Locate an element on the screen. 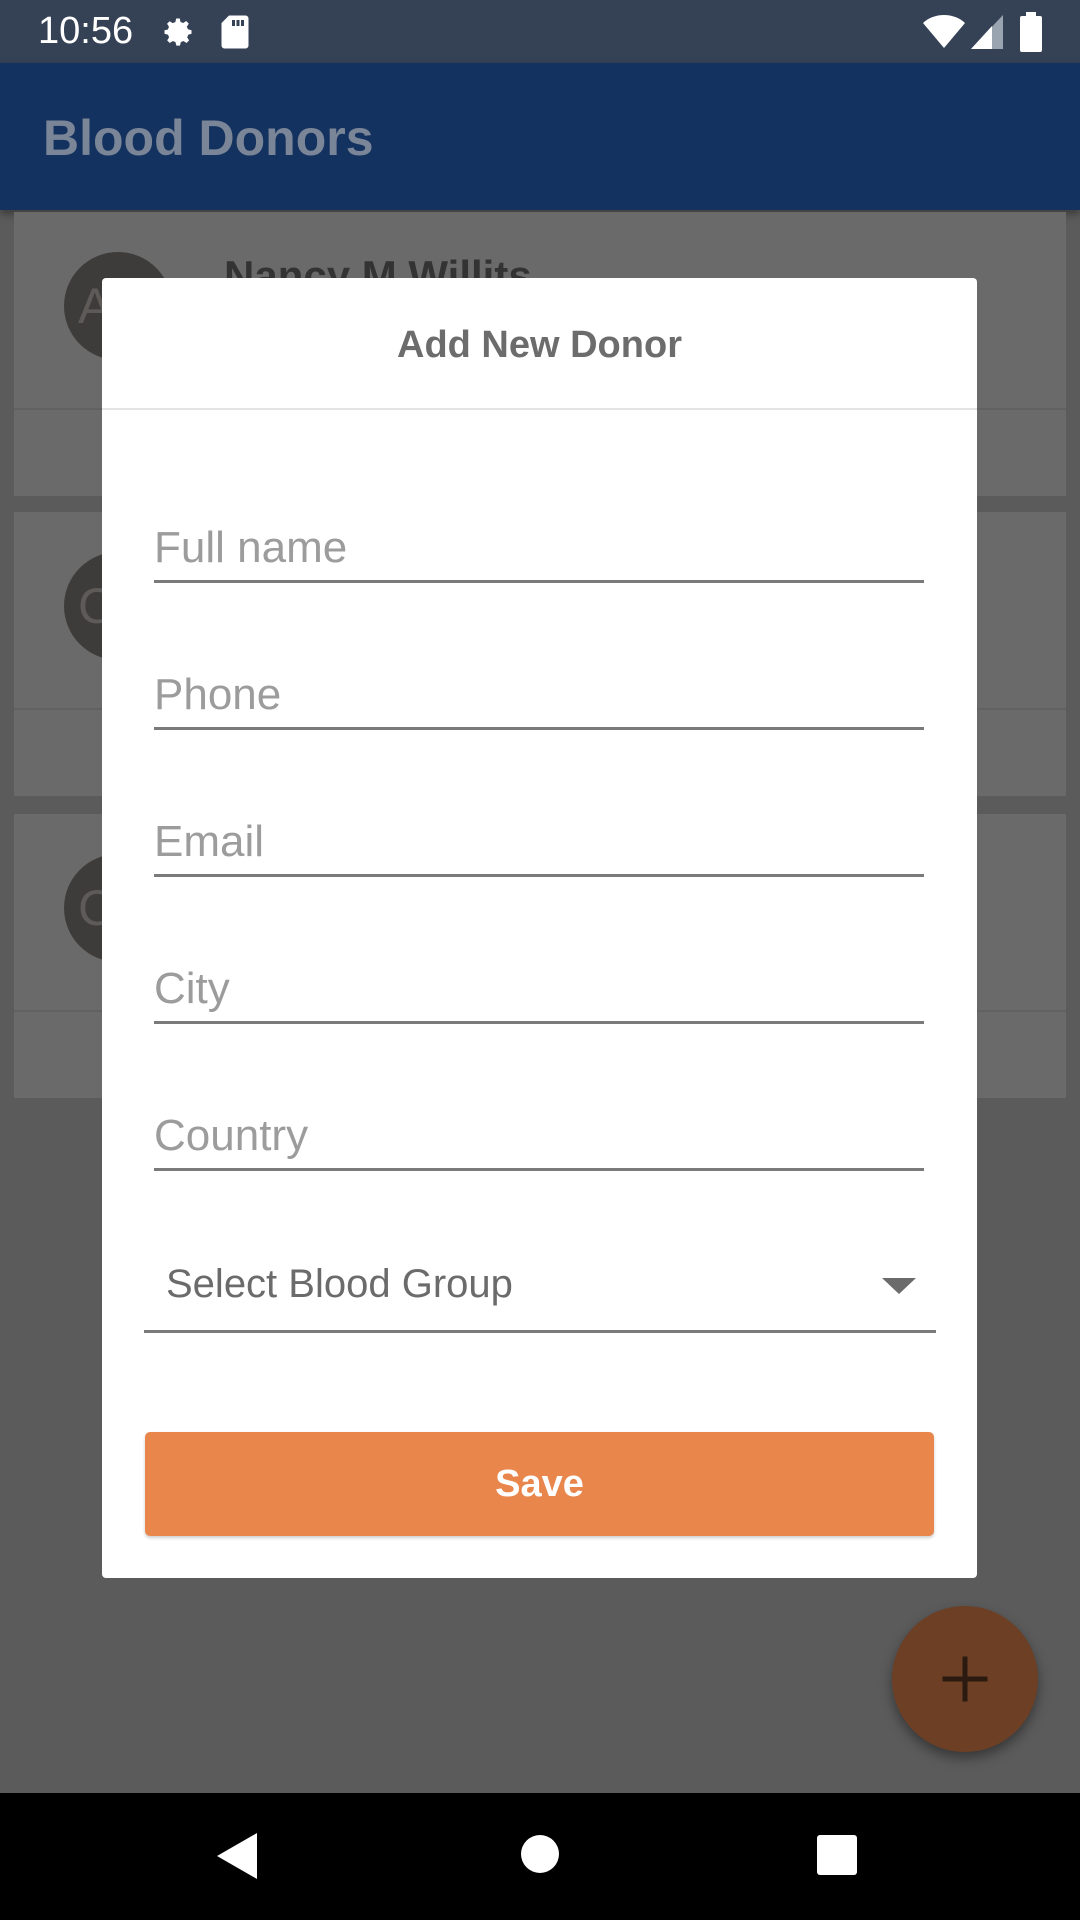  phone-input is located at coordinates (539, 695).